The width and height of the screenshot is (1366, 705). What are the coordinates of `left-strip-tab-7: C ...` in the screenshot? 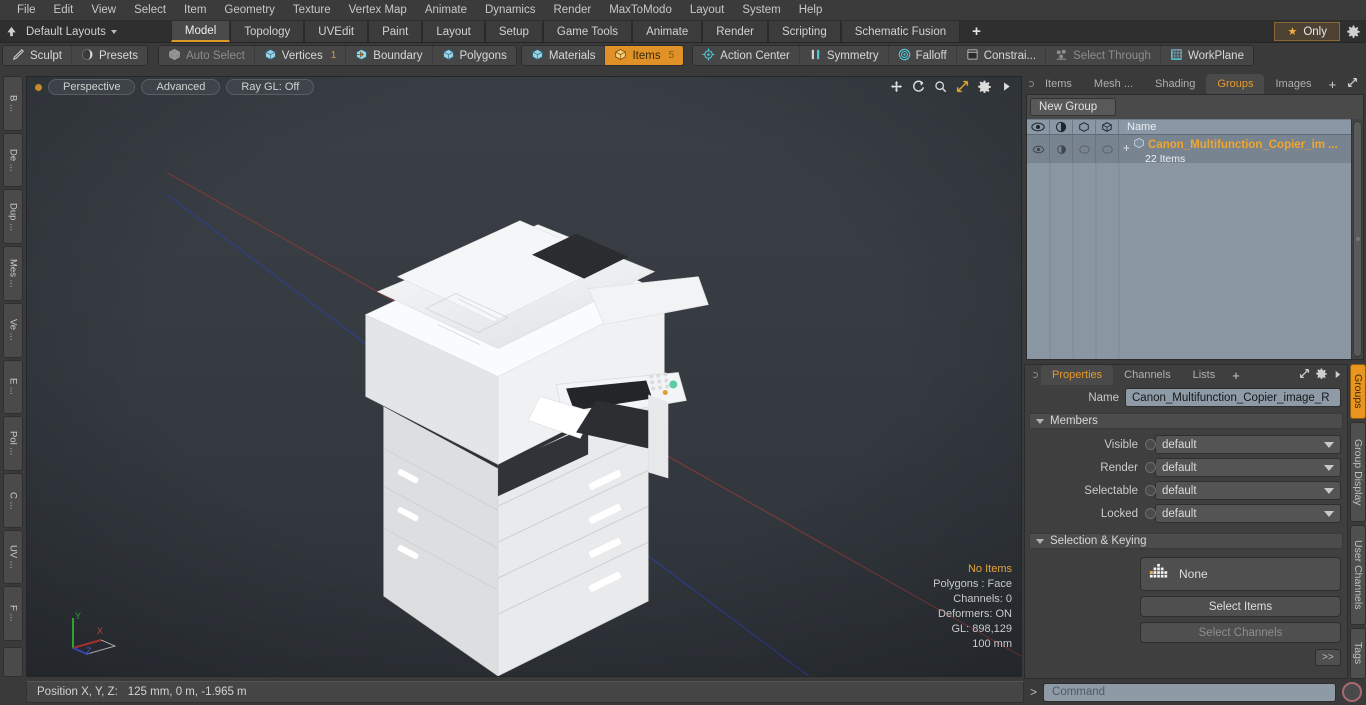 It's located at (13, 500).